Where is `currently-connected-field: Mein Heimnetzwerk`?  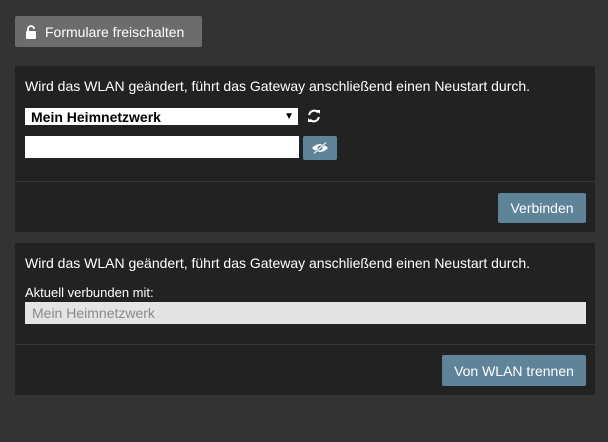 currently-connected-field: Mein Heimnetzwerk is located at coordinates (305, 313).